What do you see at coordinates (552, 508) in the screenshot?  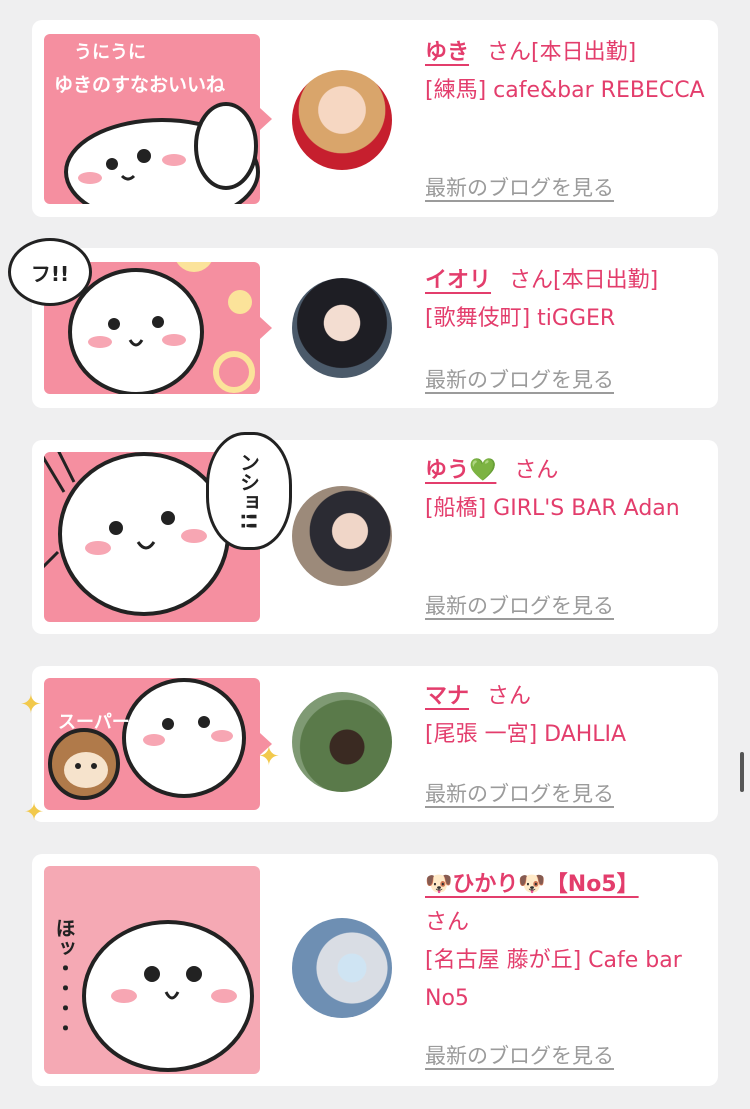 I see `shop-name: [船橋] GIRL'S BAR Adan` at bounding box center [552, 508].